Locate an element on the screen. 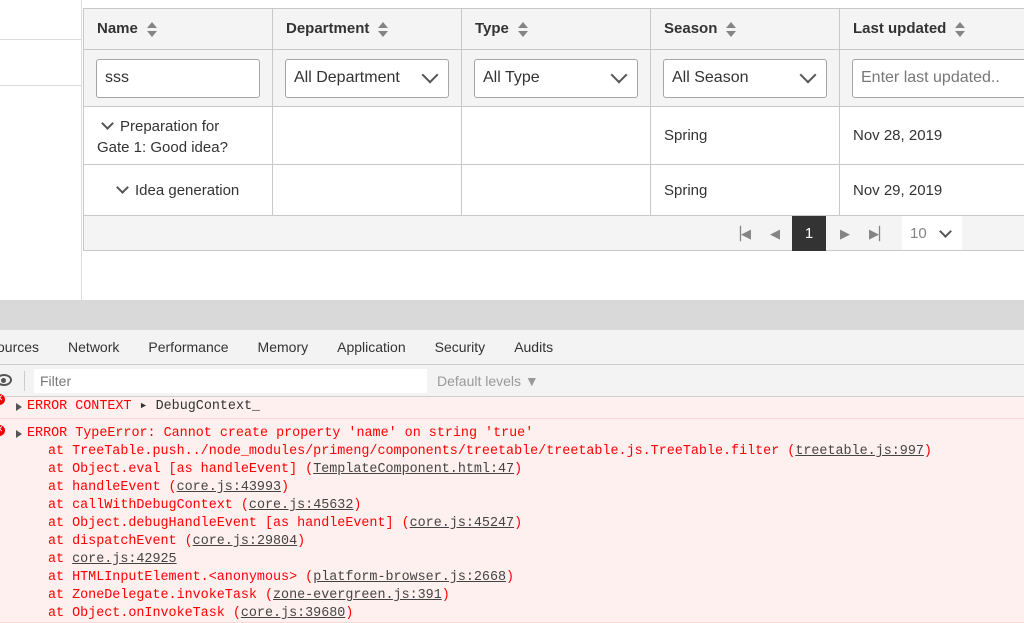 The height and width of the screenshot is (623, 1024). department-filter-dropdown: All Department is located at coordinates (367, 78).